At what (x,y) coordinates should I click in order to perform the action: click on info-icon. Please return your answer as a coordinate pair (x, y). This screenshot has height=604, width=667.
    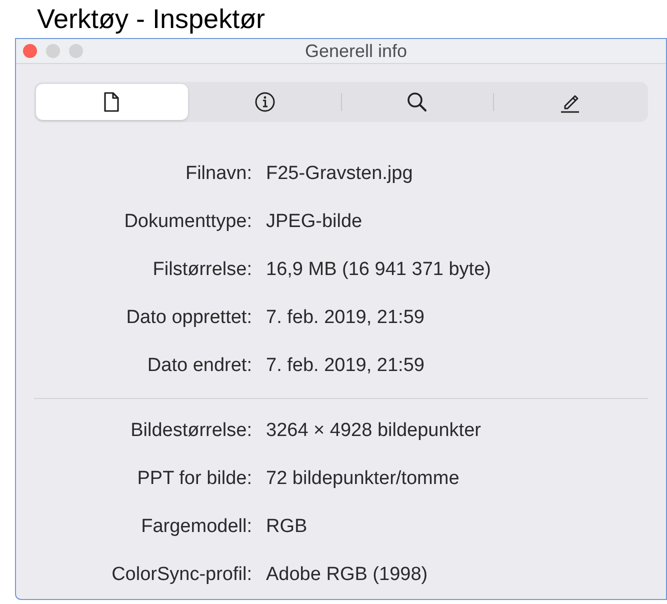
    Looking at the image, I should click on (264, 102).